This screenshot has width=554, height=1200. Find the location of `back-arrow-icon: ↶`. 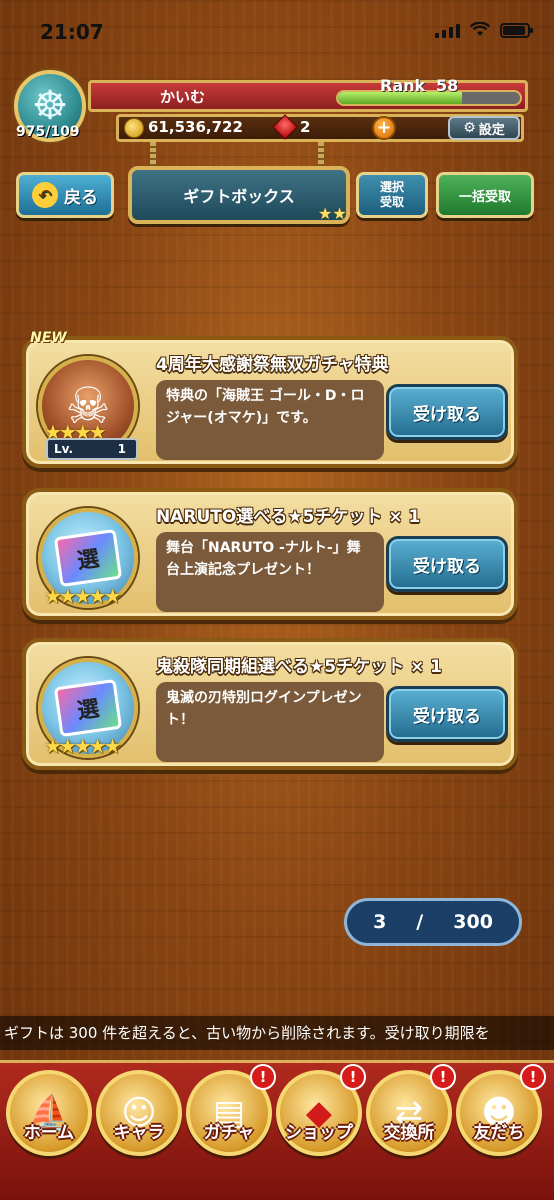

back-arrow-icon: ↶ is located at coordinates (45, 195).